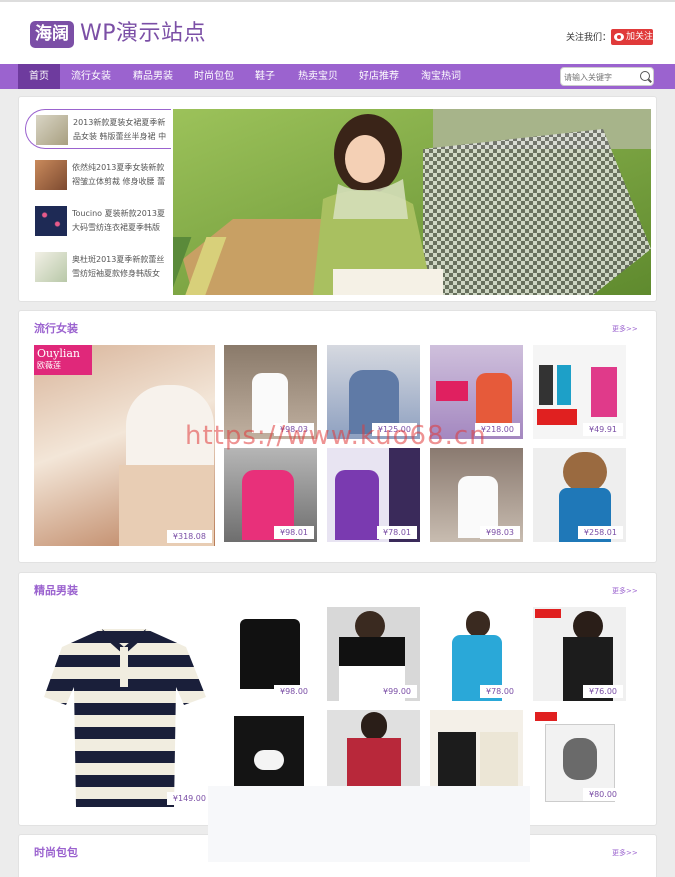 The image size is (675, 877). Describe the element at coordinates (500, 691) in the screenshot. I see `product-price: ¥78.00` at that location.